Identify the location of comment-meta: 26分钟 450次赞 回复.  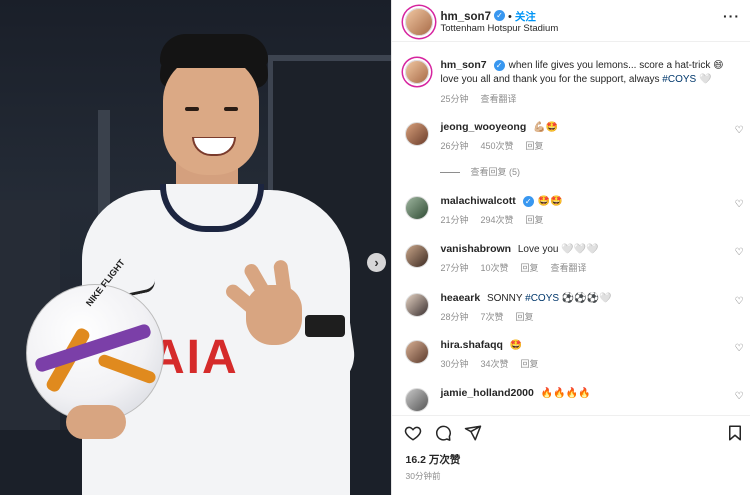
(497, 145).